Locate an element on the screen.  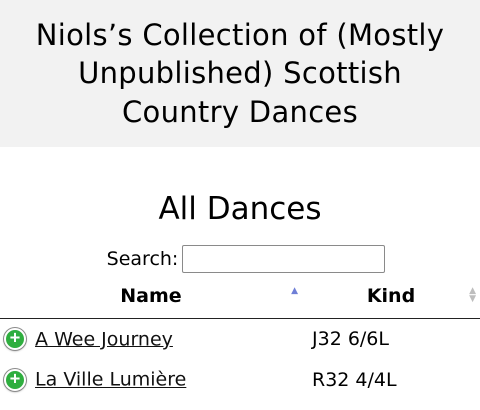
sort-both-icon: ▲ ▼ is located at coordinates (472, 295).